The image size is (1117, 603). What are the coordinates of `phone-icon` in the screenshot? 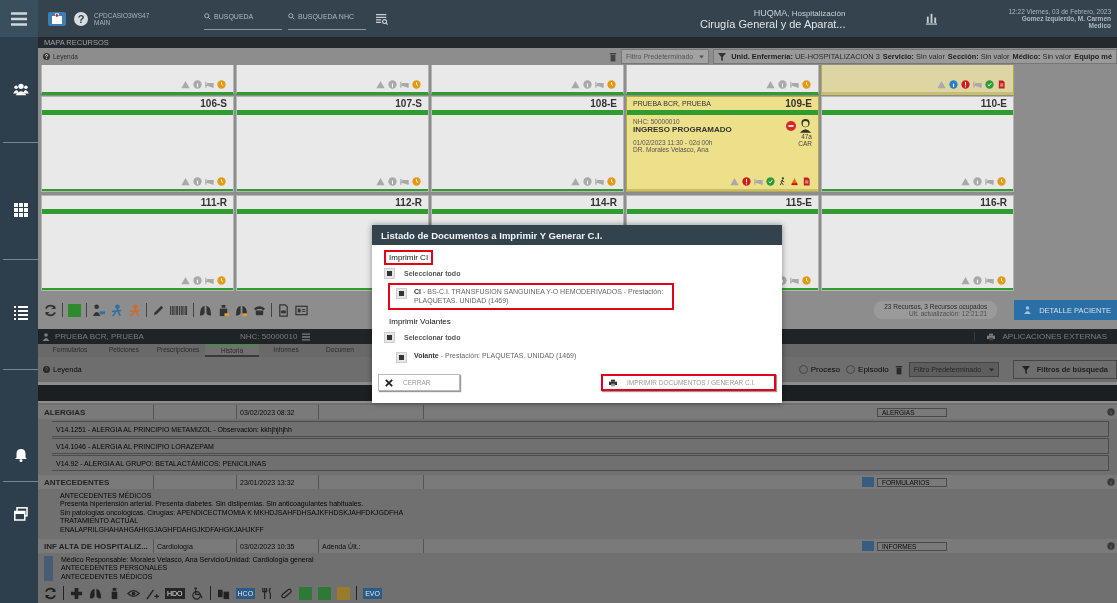 It's located at (259, 310).